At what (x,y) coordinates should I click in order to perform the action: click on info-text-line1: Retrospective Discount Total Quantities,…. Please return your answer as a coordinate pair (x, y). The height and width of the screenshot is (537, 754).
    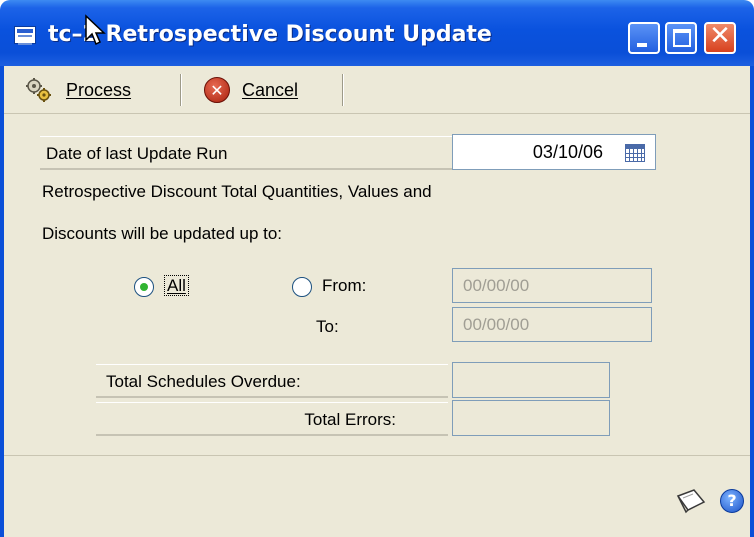
    Looking at the image, I should click on (237, 191).